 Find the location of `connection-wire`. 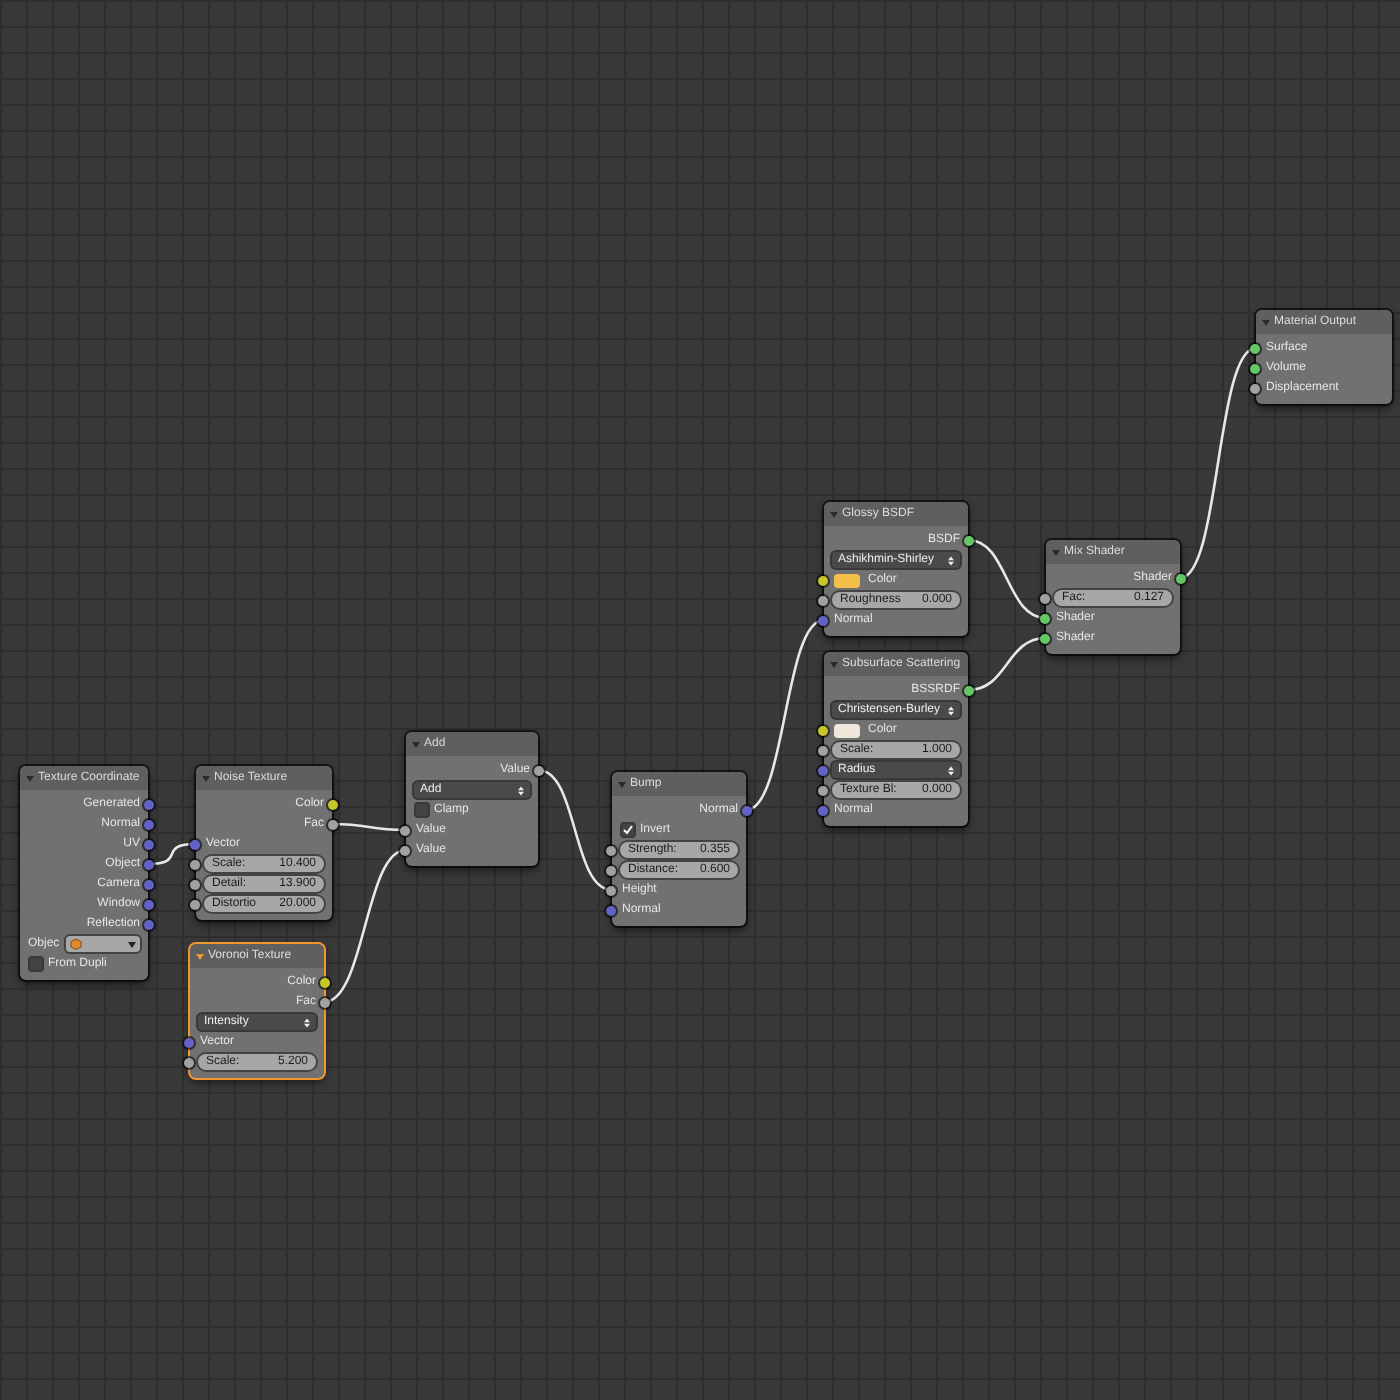

connection-wire is located at coordinates (369, 827).